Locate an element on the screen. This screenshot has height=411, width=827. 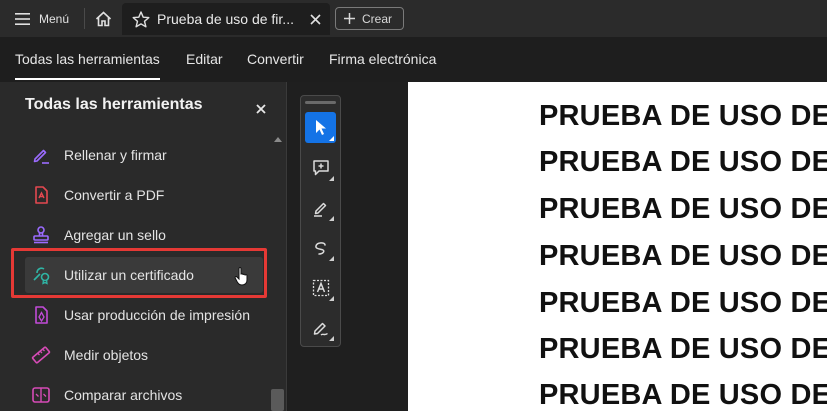
toolbar-grip is located at coordinates (320, 102).